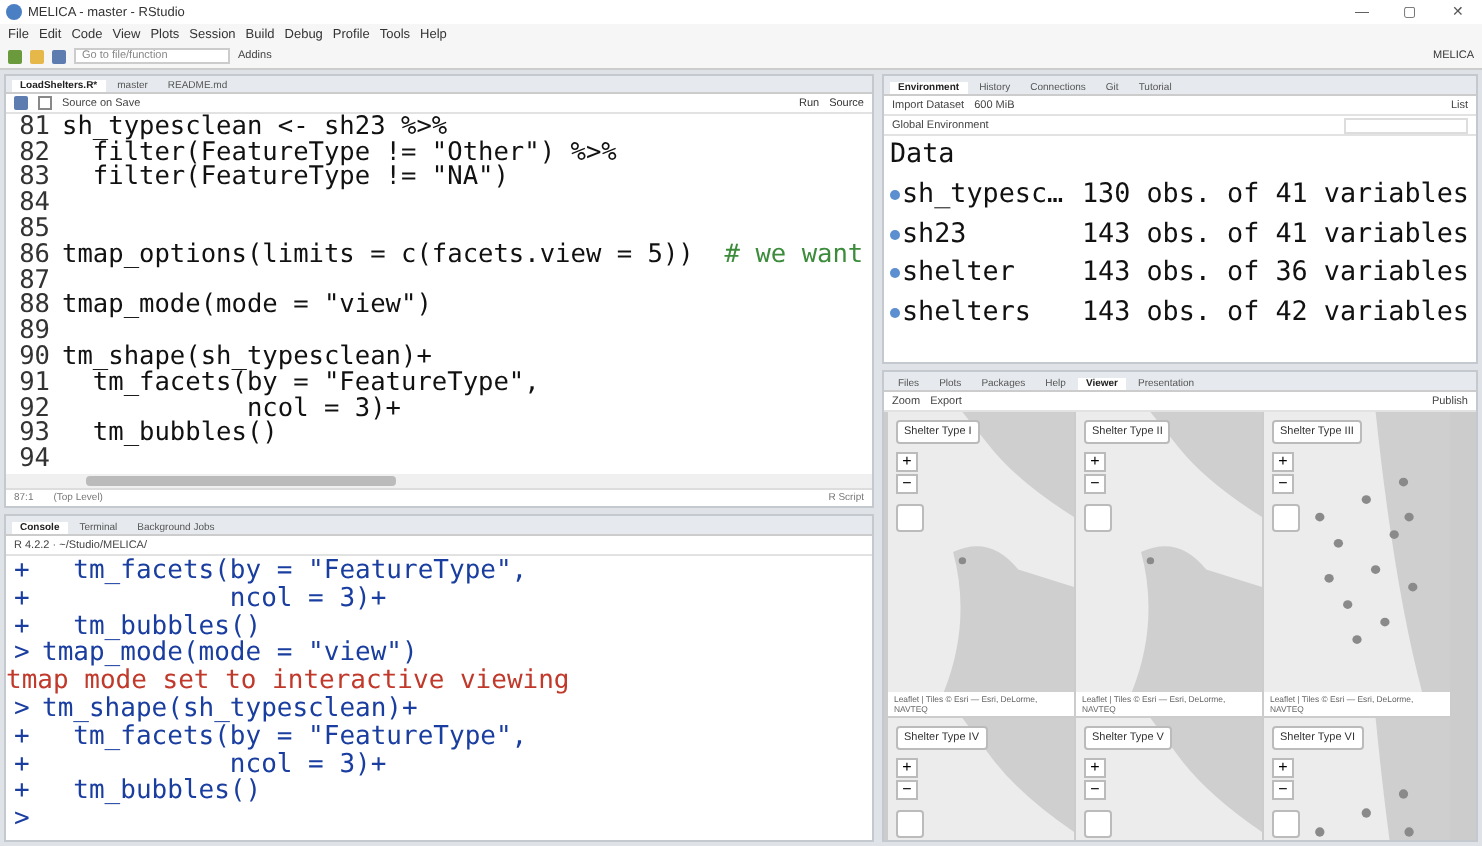  Describe the element at coordinates (34, 205) in the screenshot. I see `line-number: 84` at that location.